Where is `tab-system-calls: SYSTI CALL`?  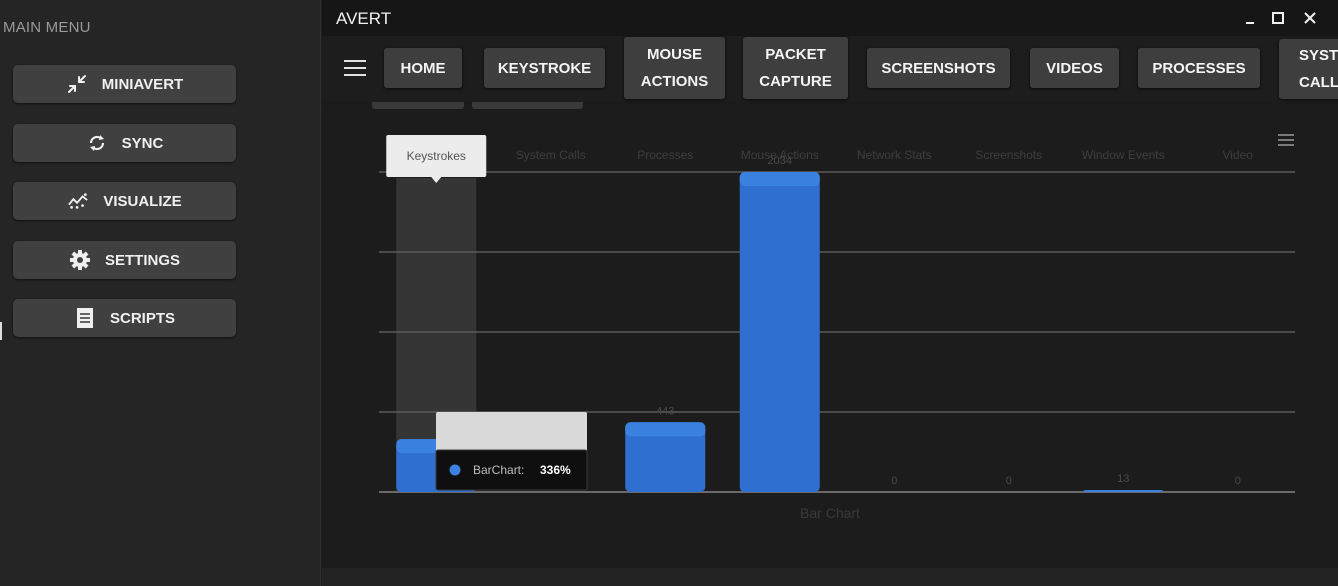
tab-system-calls: SYSTI CALL is located at coordinates (1308, 69).